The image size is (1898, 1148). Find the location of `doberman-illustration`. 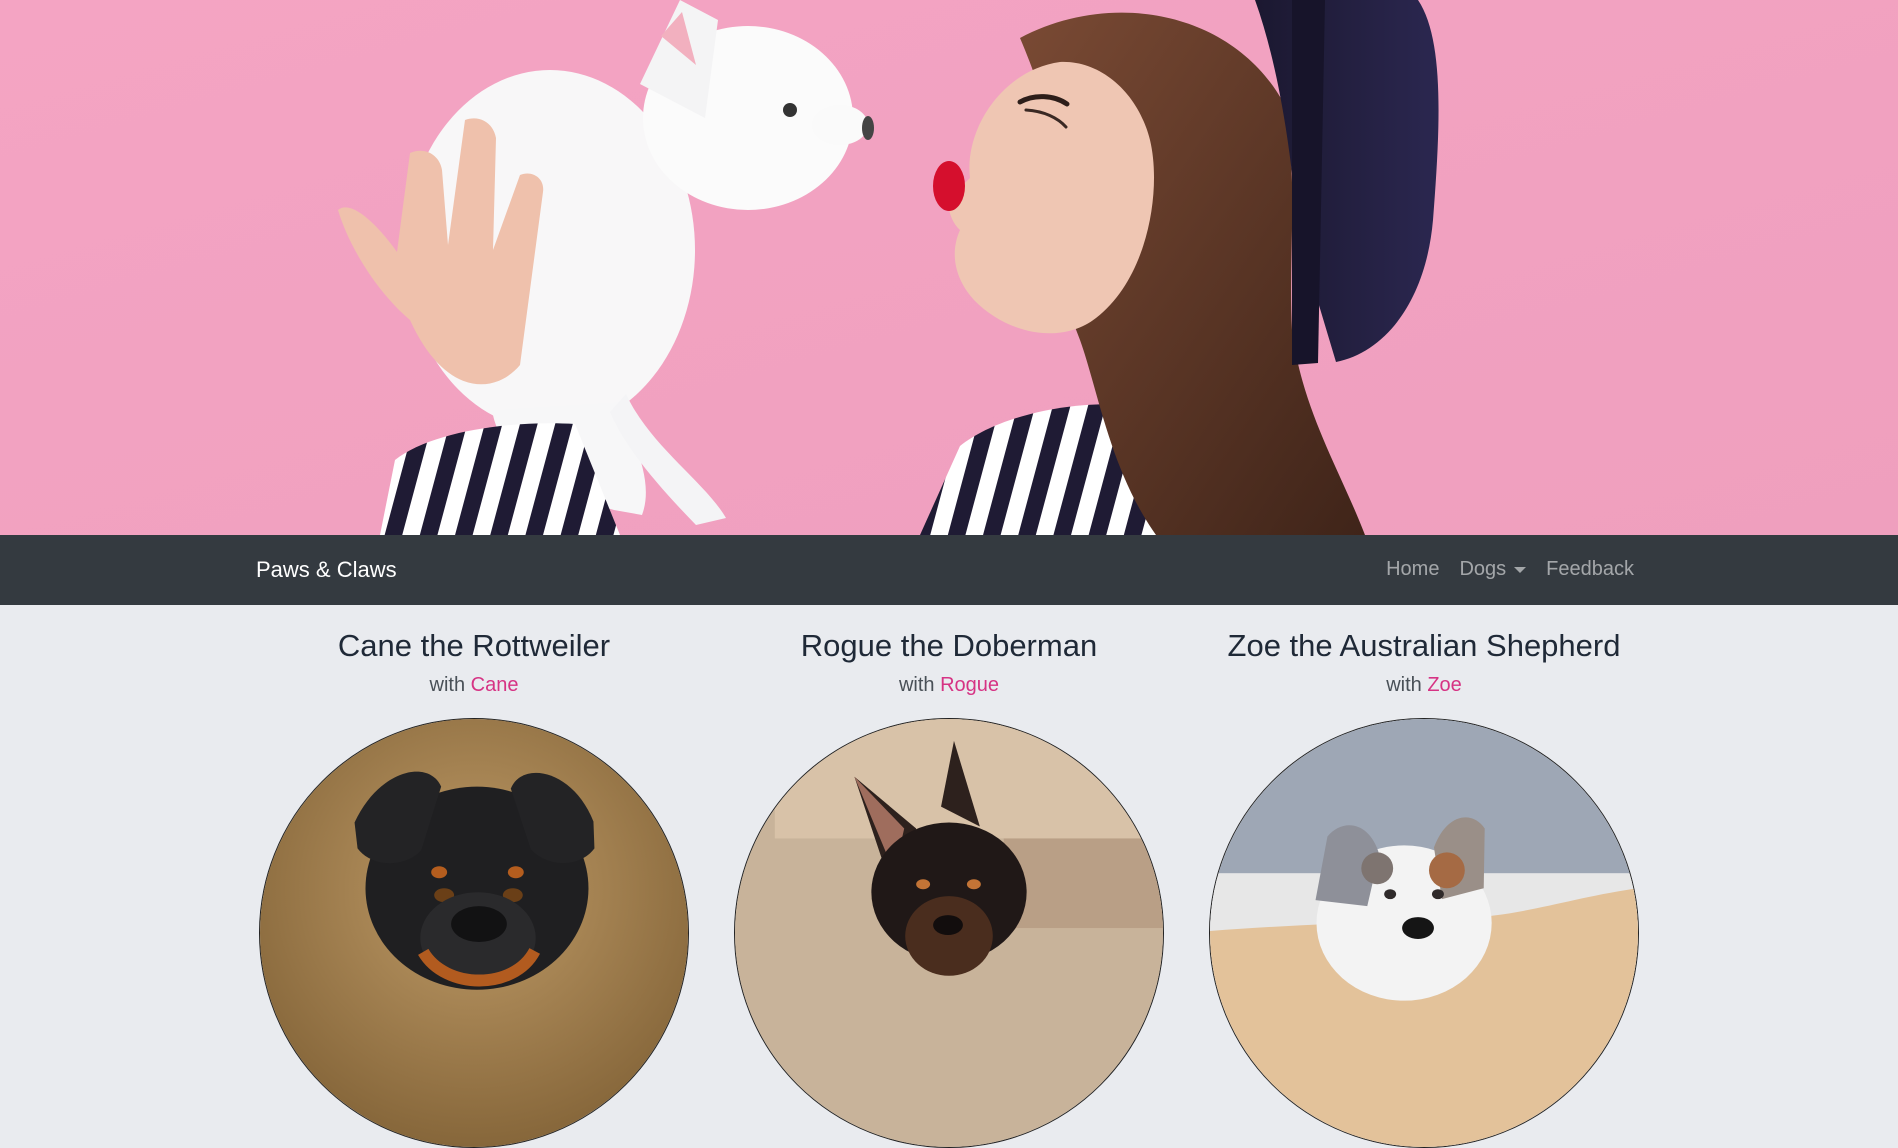

doberman-illustration is located at coordinates (949, 933).